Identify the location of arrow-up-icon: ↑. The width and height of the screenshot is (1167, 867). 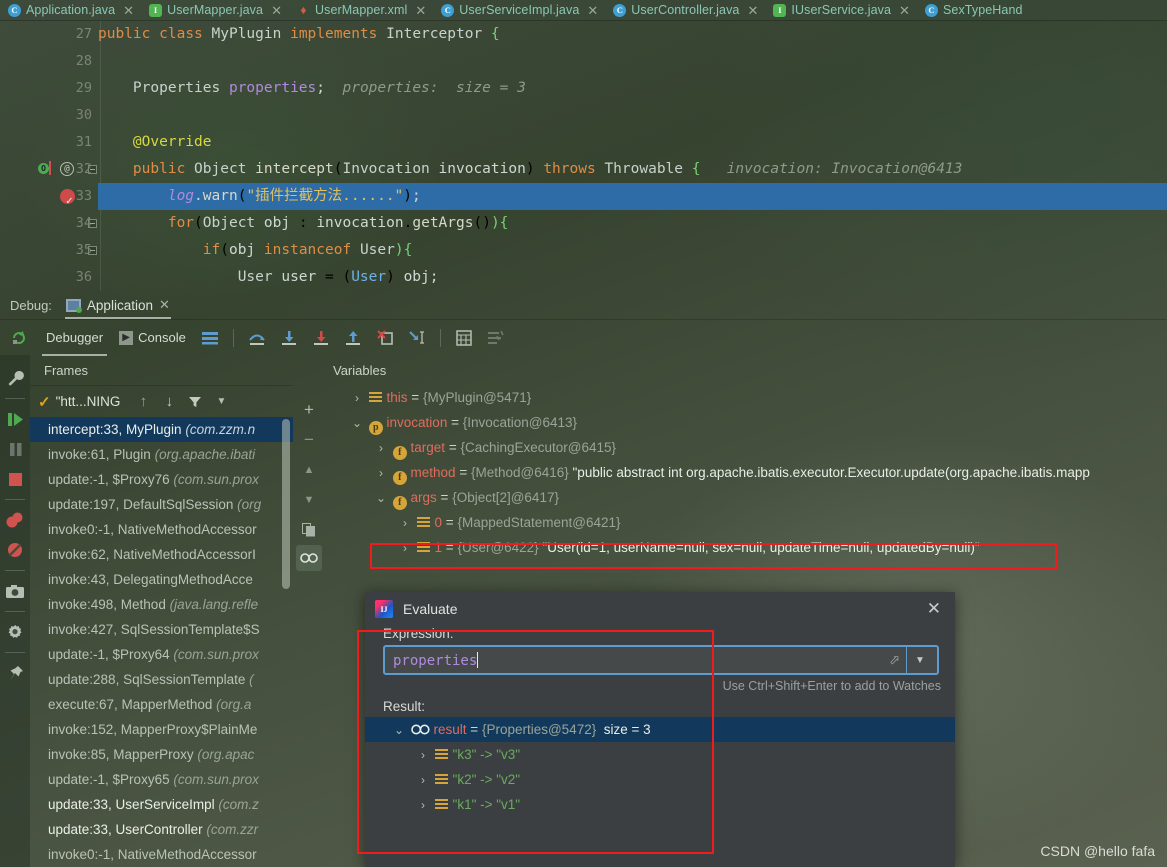
(143, 402).